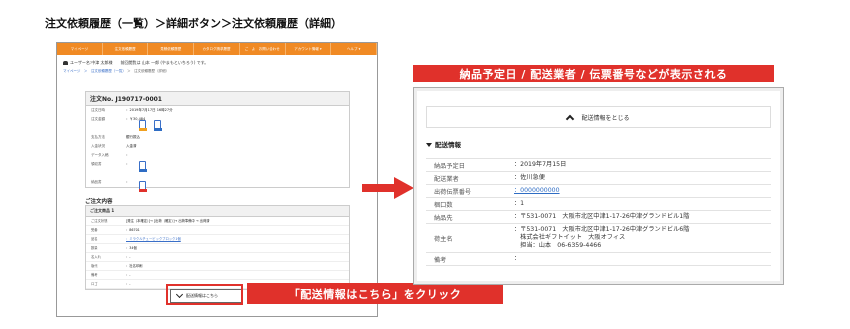  I want to click on order-info-row: 支払方法 銀行振込, so click(217, 137).